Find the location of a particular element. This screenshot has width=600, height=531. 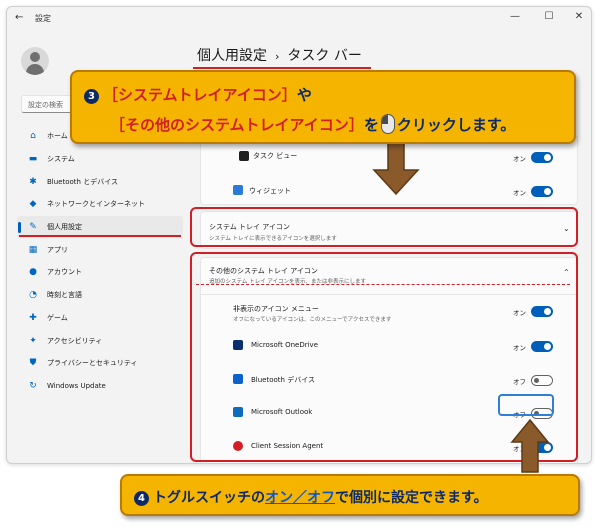

sidebar-item-privacy: ⛊ プライバシーとセキュリティ is located at coordinates (100, 363).